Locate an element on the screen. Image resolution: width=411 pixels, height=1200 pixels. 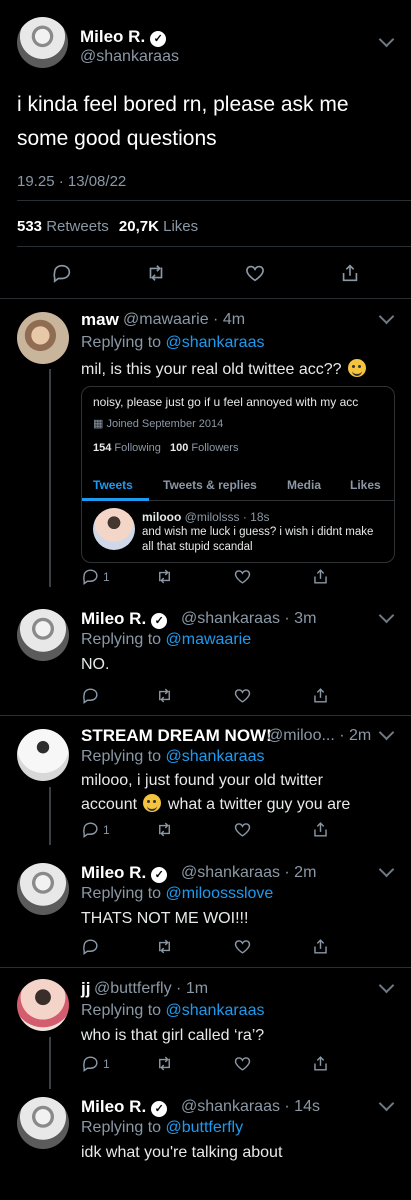
replying-to-link: @mawaarie is located at coordinates (209, 639).